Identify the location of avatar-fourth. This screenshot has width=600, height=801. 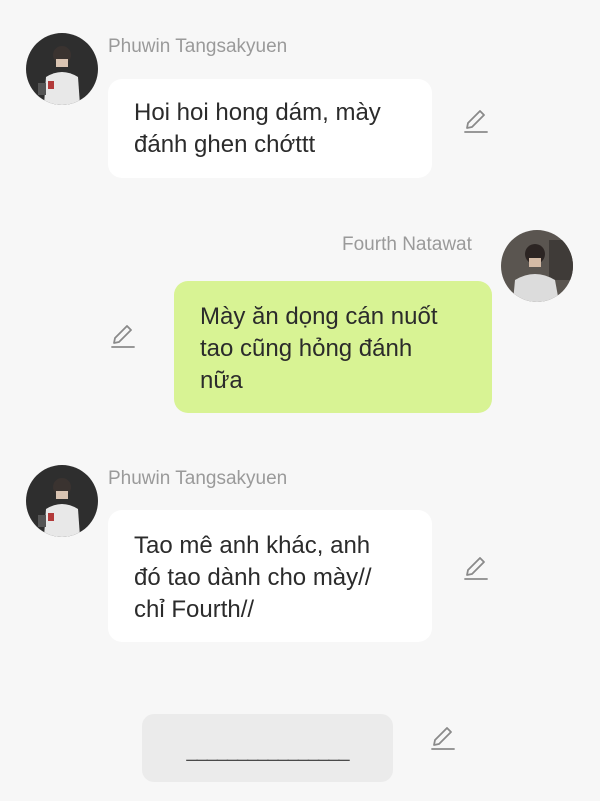
(537, 266).